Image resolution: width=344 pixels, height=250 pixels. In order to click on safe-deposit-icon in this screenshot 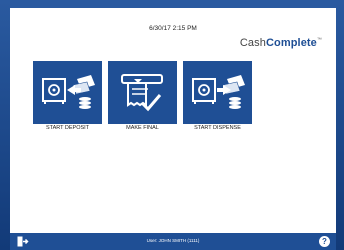, I will do `click(68, 92)`.